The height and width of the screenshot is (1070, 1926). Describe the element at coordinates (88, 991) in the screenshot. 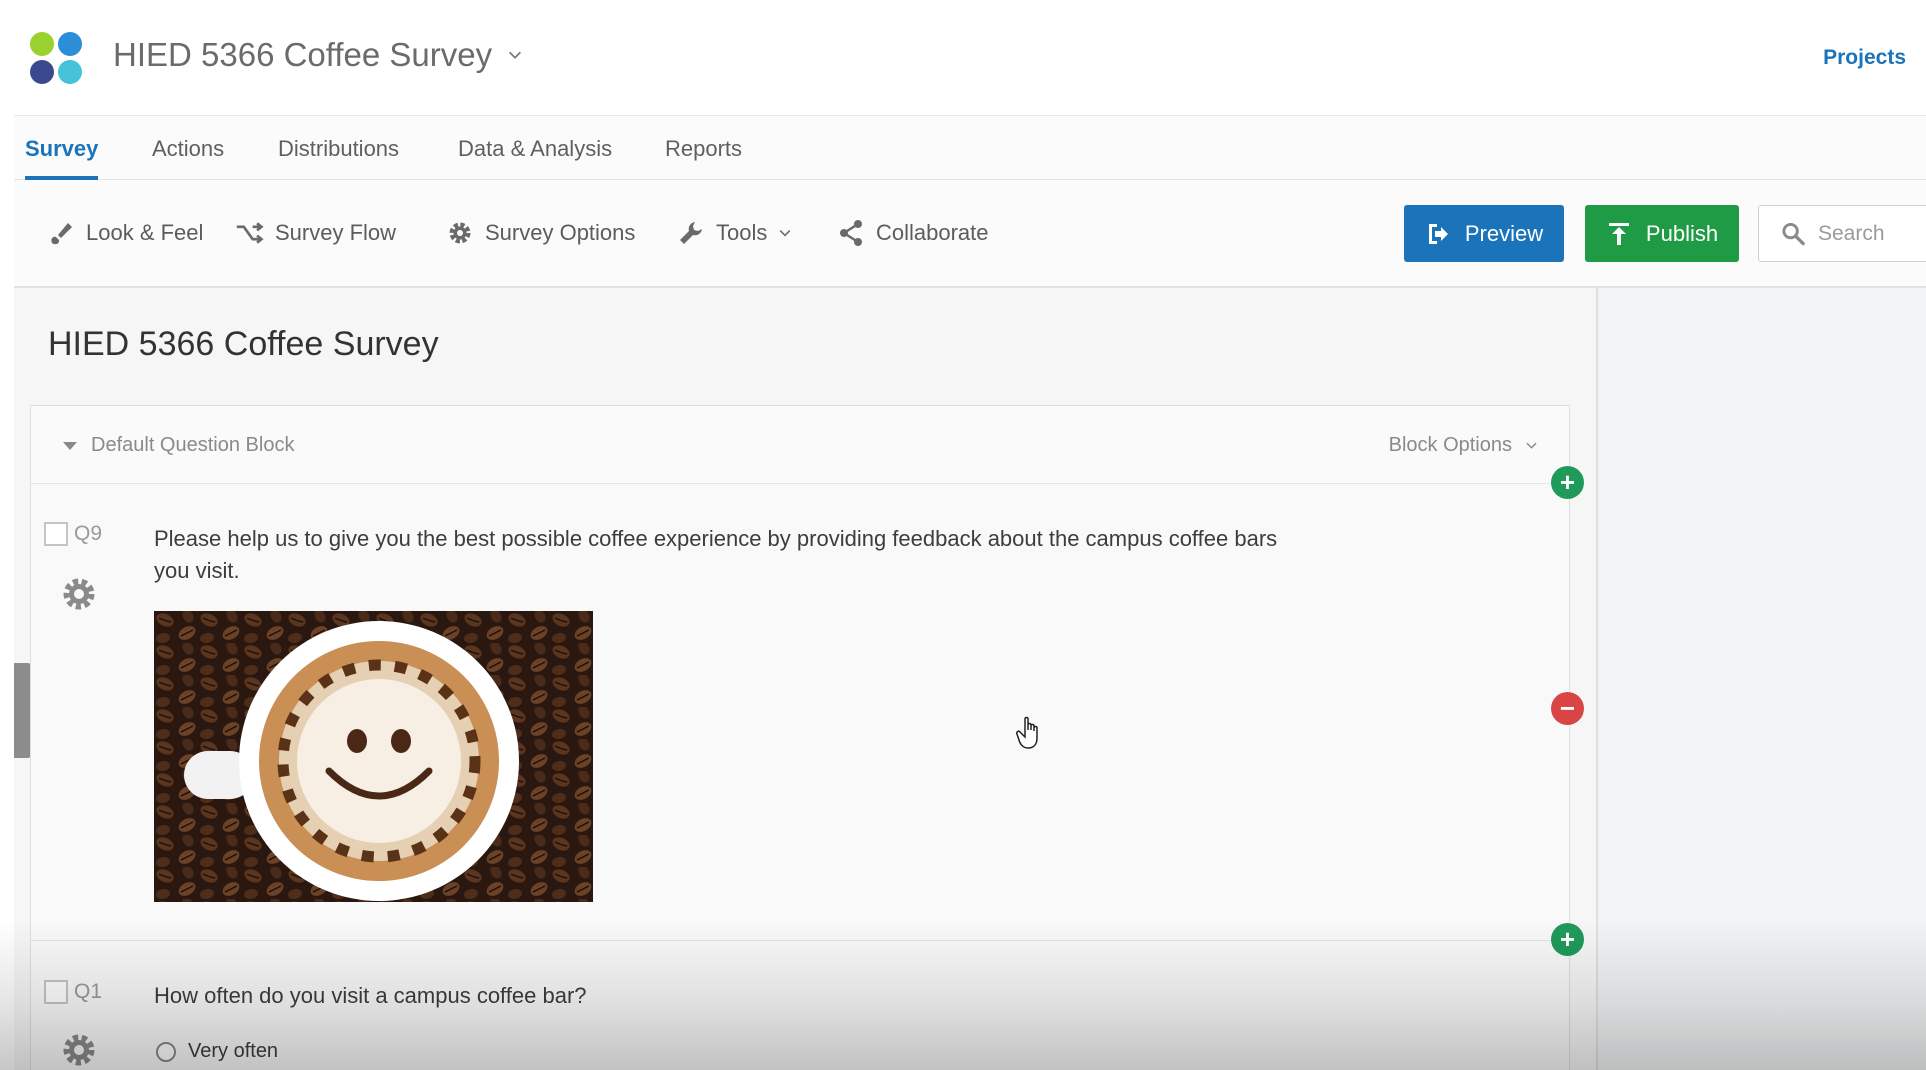

I see `question-number-label: Q1` at that location.